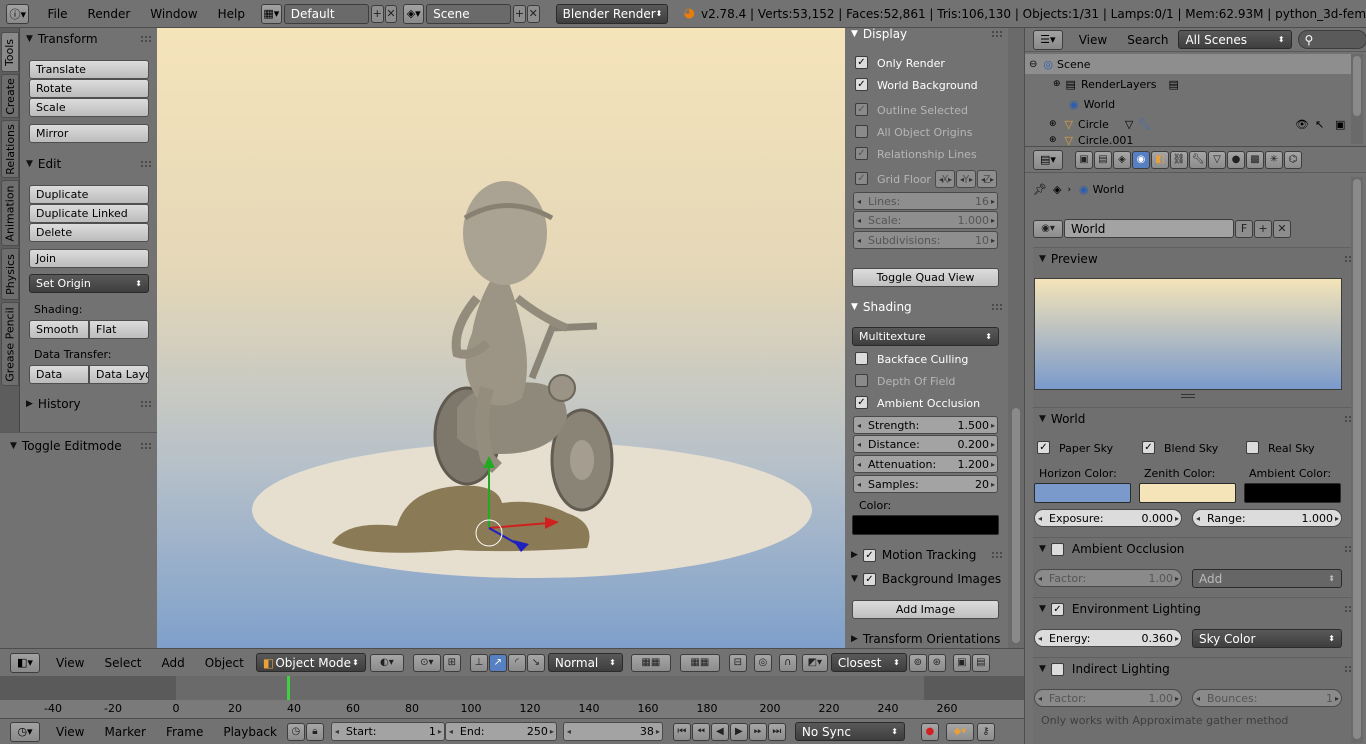 The image size is (1366, 744). I want to click on relationship-lines-checkbox: ✓, so click(861, 153).